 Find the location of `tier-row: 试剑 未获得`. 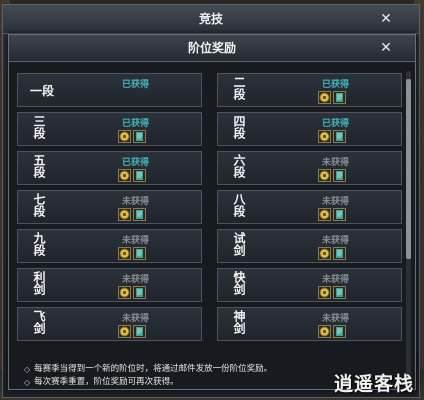

tier-row: 试剑 未获得 is located at coordinates (309, 246).